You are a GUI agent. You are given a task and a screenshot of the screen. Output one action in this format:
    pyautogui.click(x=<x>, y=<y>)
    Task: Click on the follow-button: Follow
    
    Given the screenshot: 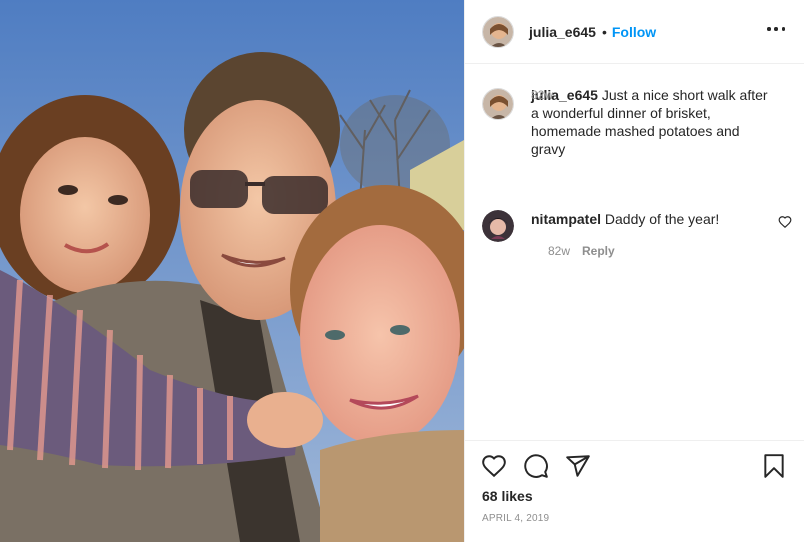 What is the action you would take?
    pyautogui.click(x=634, y=32)
    